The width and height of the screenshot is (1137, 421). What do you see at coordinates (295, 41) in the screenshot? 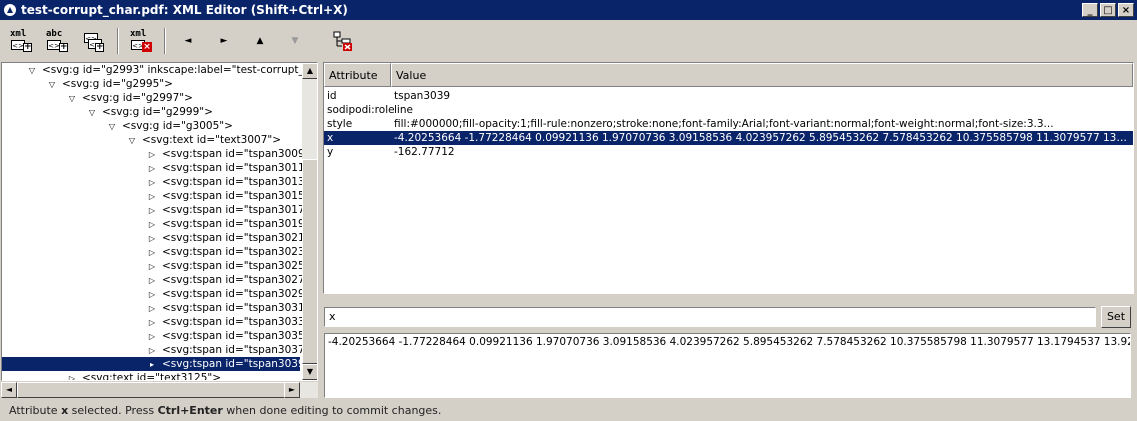
I see `lower-node-button: ▼` at bounding box center [295, 41].